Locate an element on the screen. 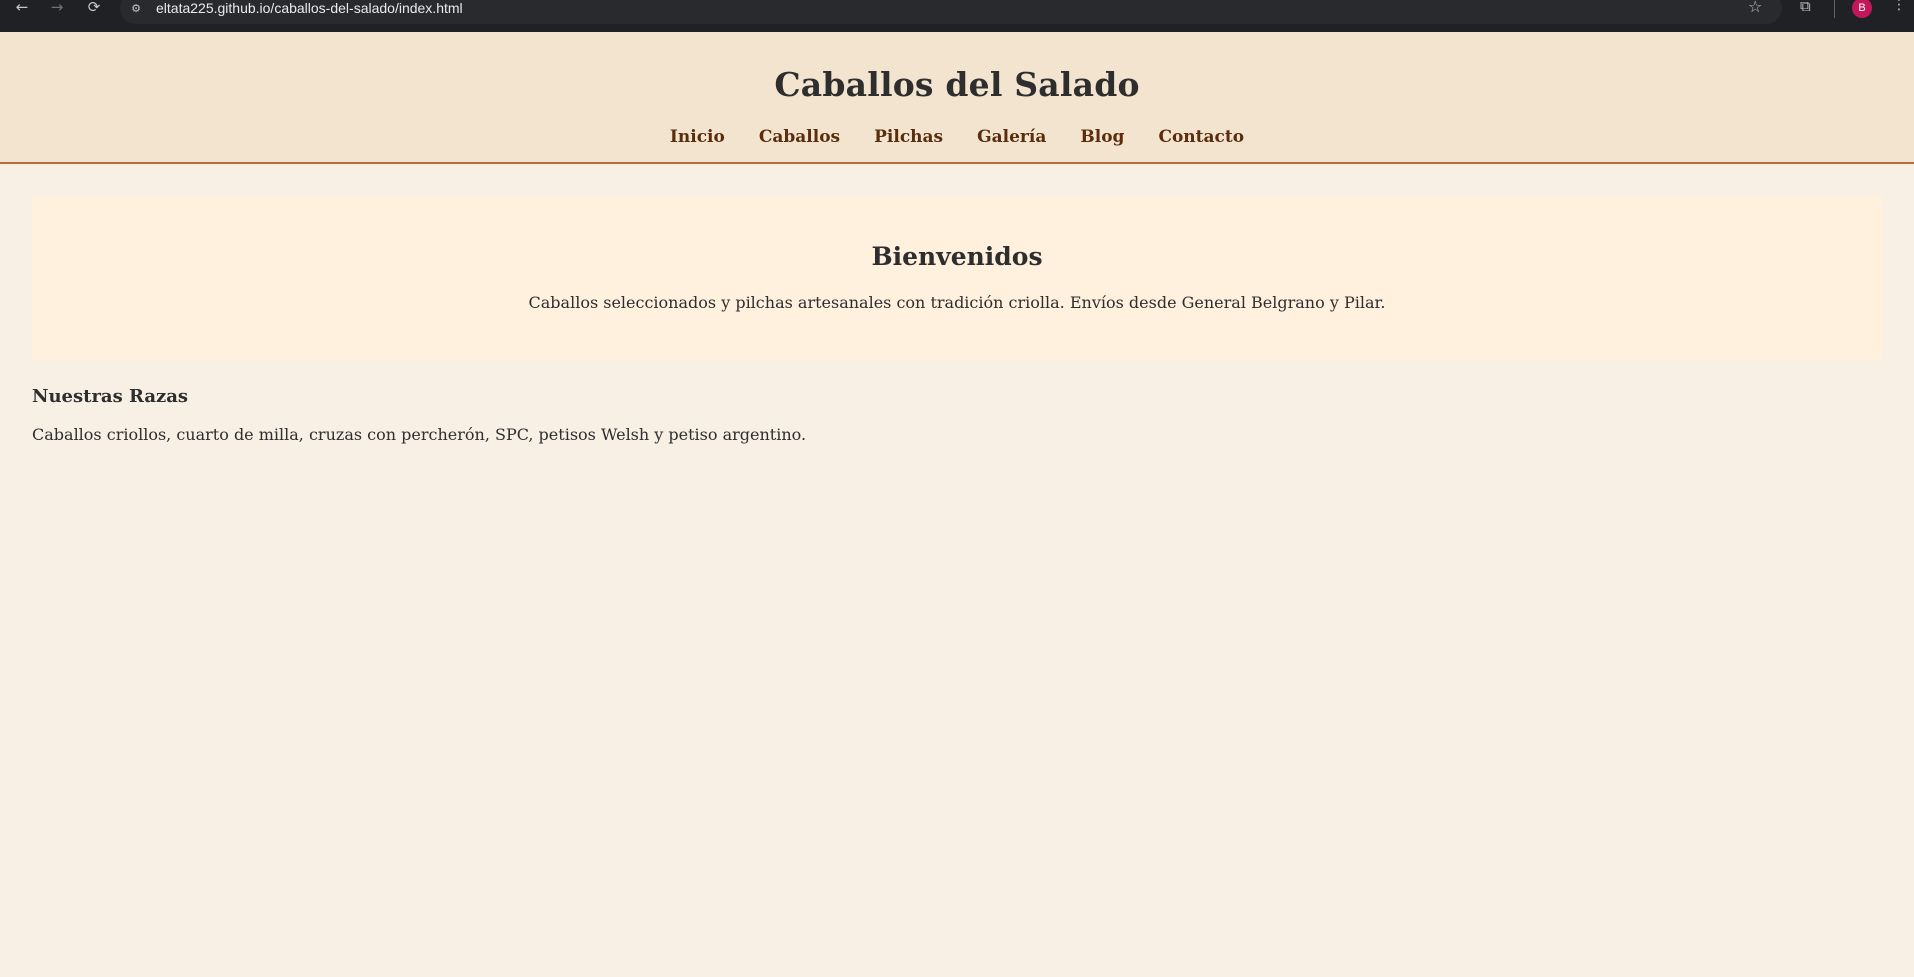 Image resolution: width=1914 pixels, height=977 pixels. profile-avatar: B is located at coordinates (1862, 9).